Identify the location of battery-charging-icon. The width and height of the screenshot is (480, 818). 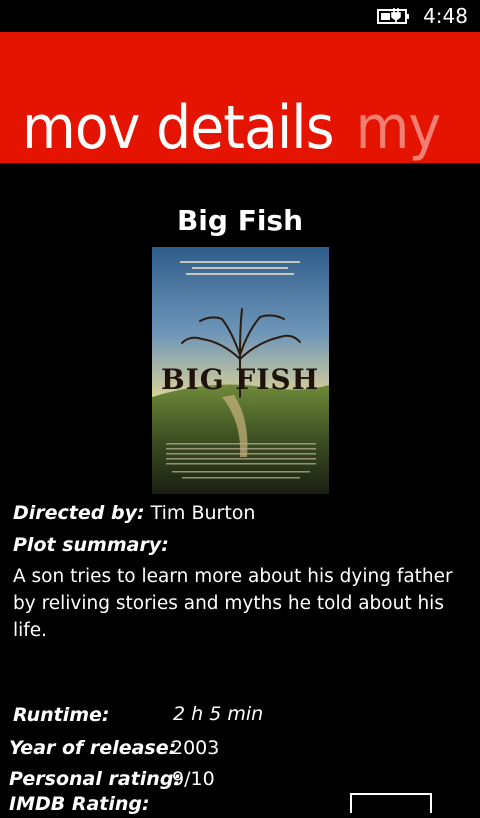
(393, 16).